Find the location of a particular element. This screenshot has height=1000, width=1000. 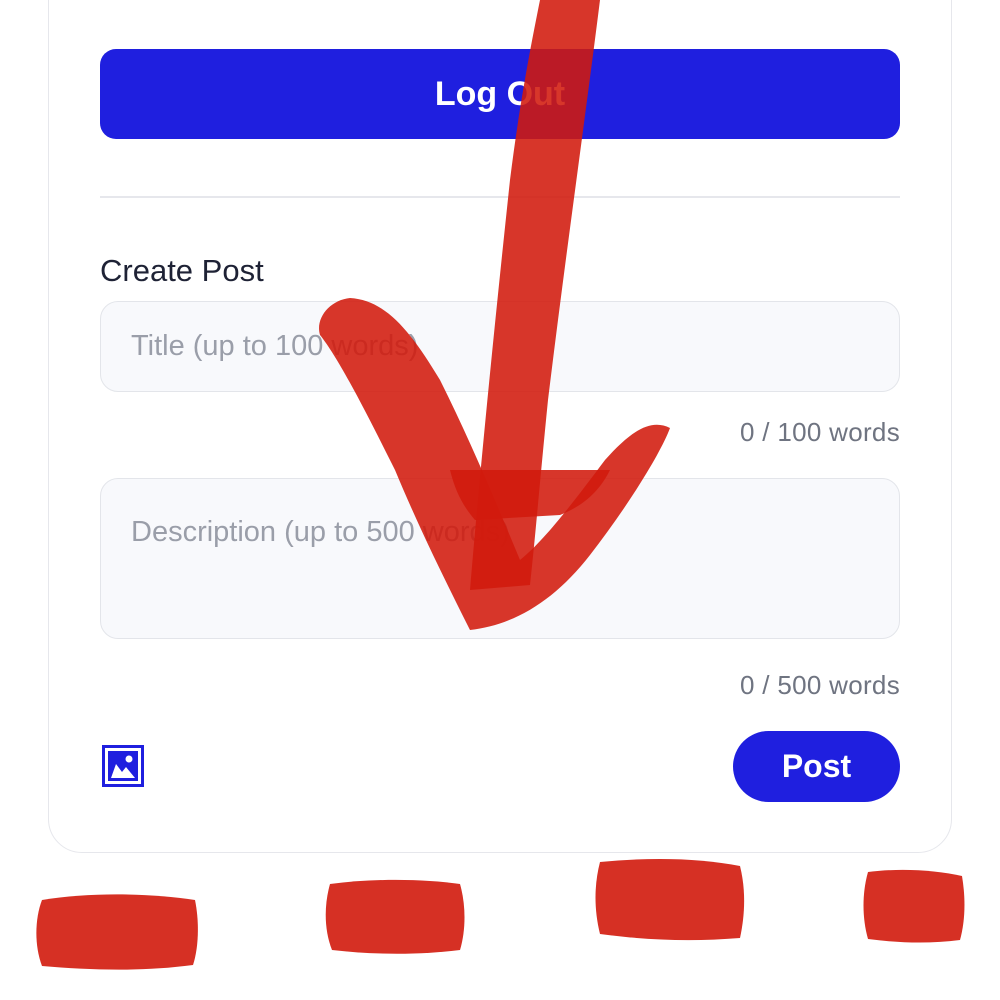

redaction-marks is located at coordinates (500, 914).